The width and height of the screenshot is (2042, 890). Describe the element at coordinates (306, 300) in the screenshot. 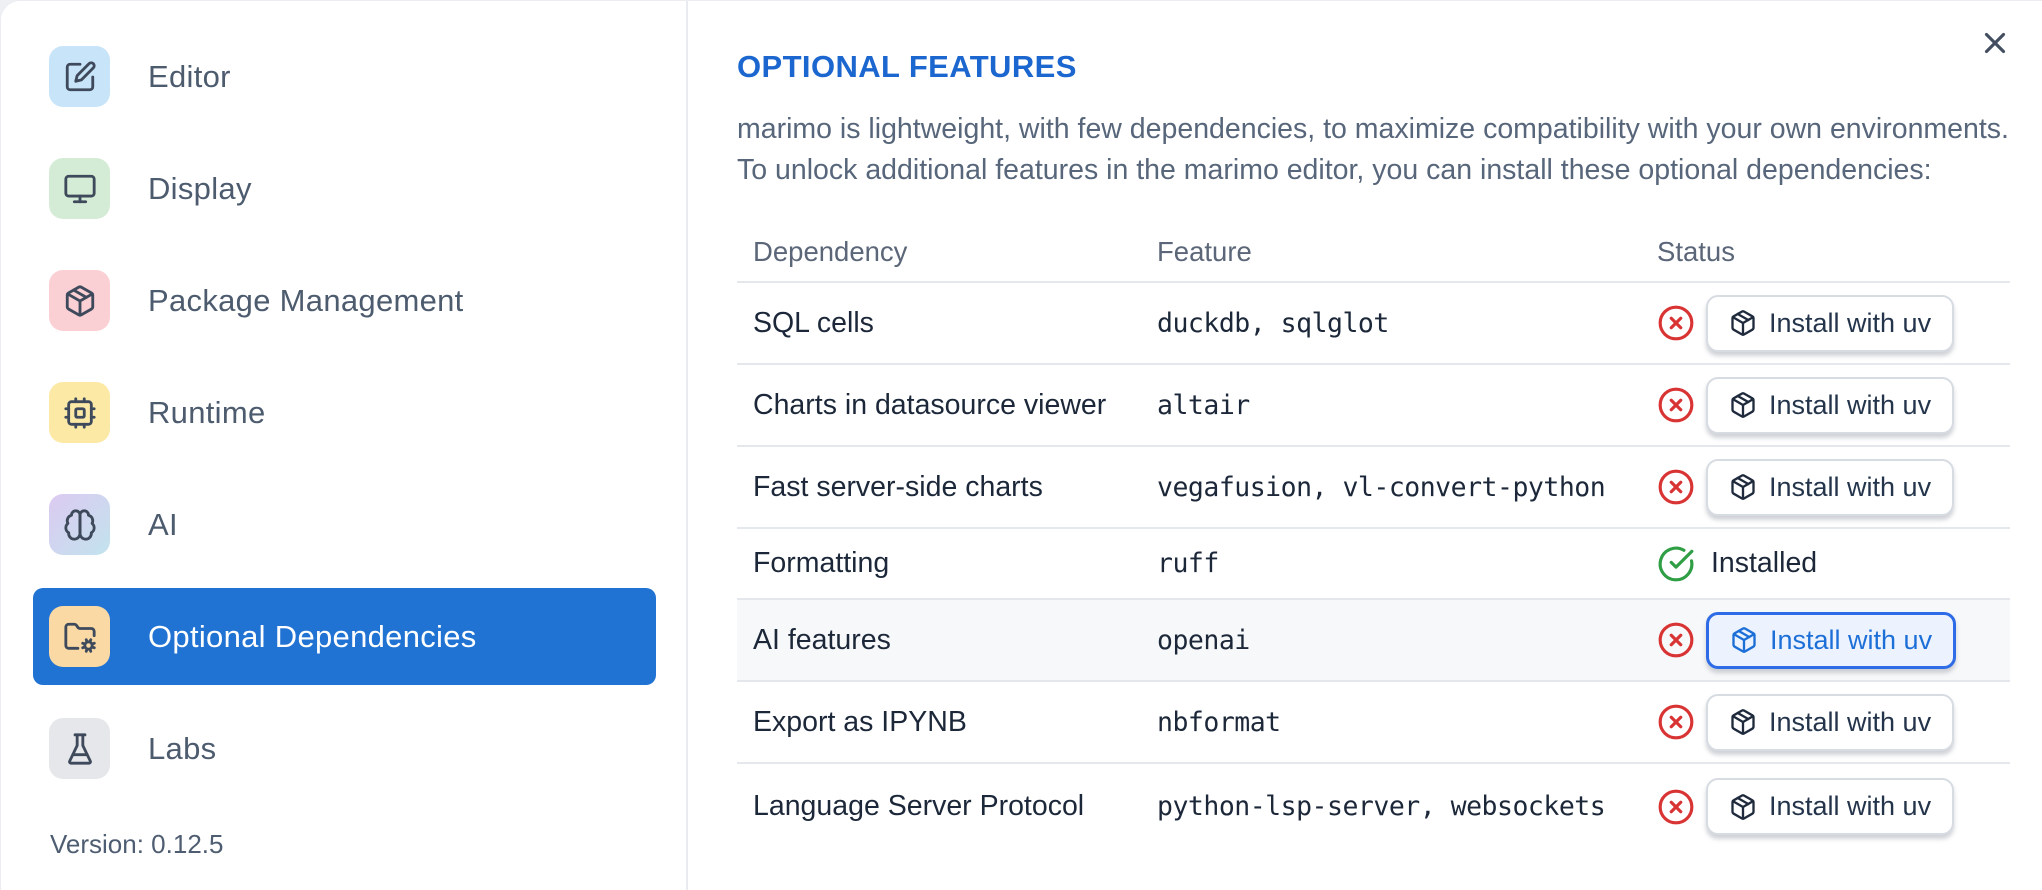

I see `sidebar-item-label: Package Management` at that location.